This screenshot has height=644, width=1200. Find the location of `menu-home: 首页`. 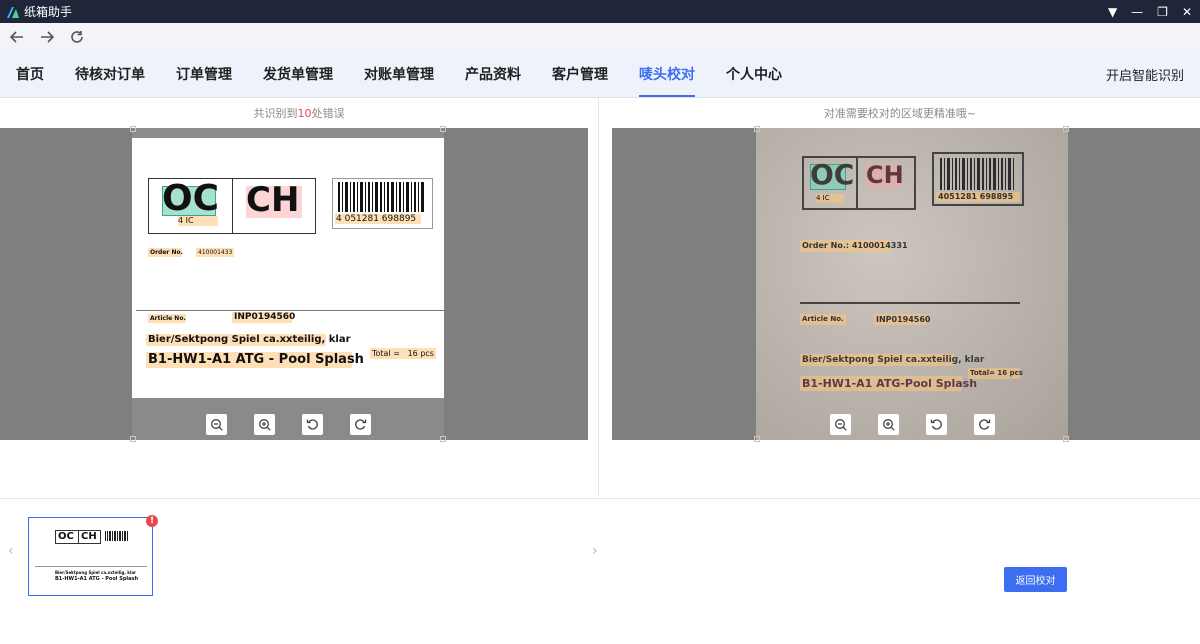

menu-home: 首页 is located at coordinates (30, 73).